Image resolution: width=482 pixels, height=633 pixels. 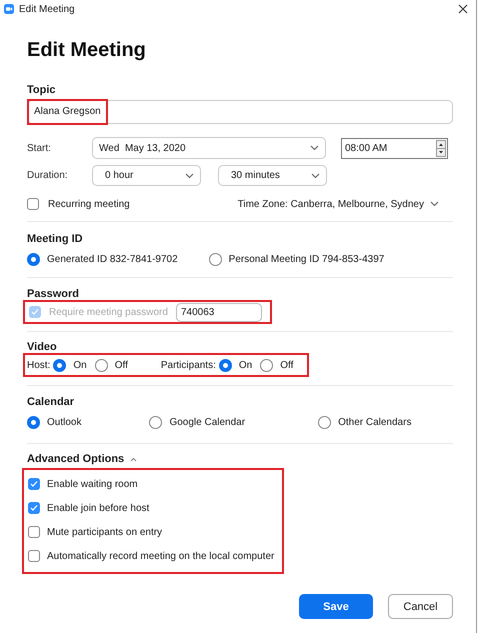 I want to click on section-label: Advanced Options, so click(x=75, y=459).